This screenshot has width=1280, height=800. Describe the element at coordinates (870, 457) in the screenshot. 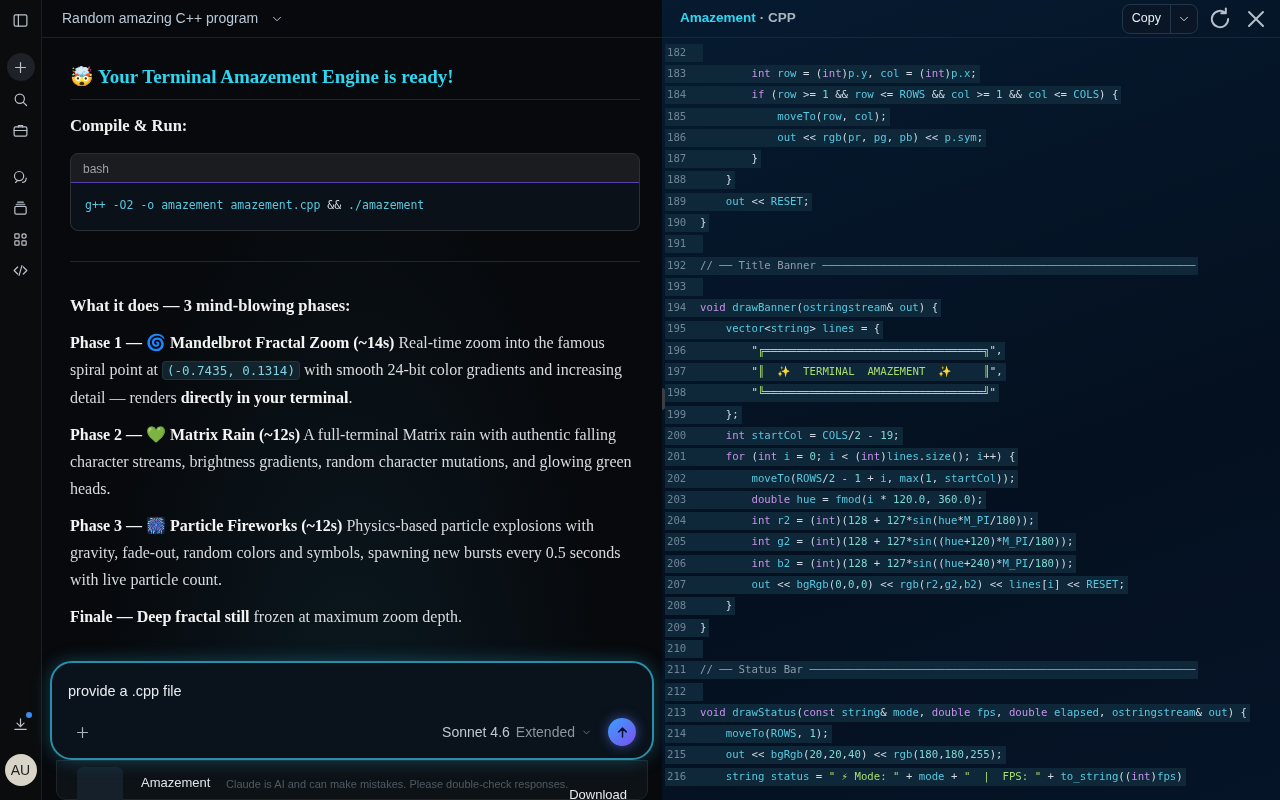

I see `code-text: for (int i = 0; i < (int)lines.size(); i++) {` at that location.